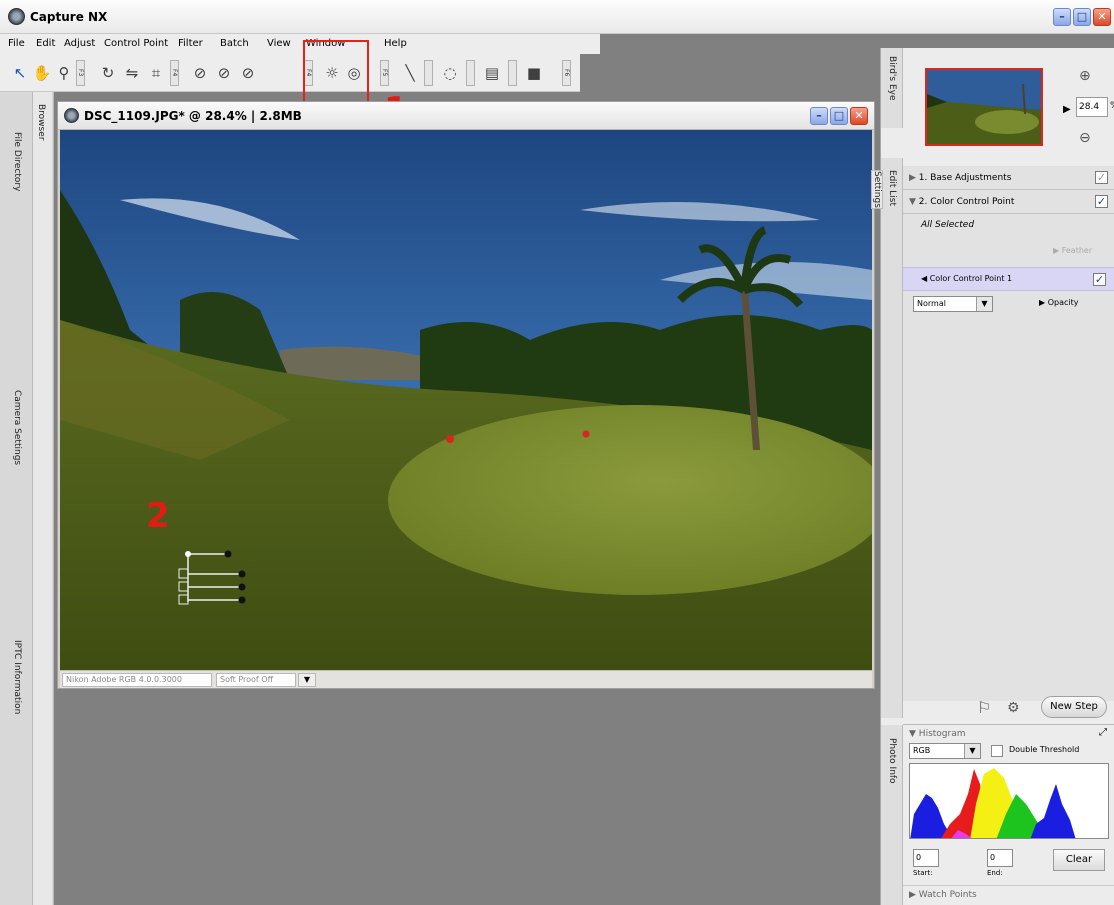  What do you see at coordinates (566, 73) in the screenshot?
I see `f6-toggle: F6` at bounding box center [566, 73].